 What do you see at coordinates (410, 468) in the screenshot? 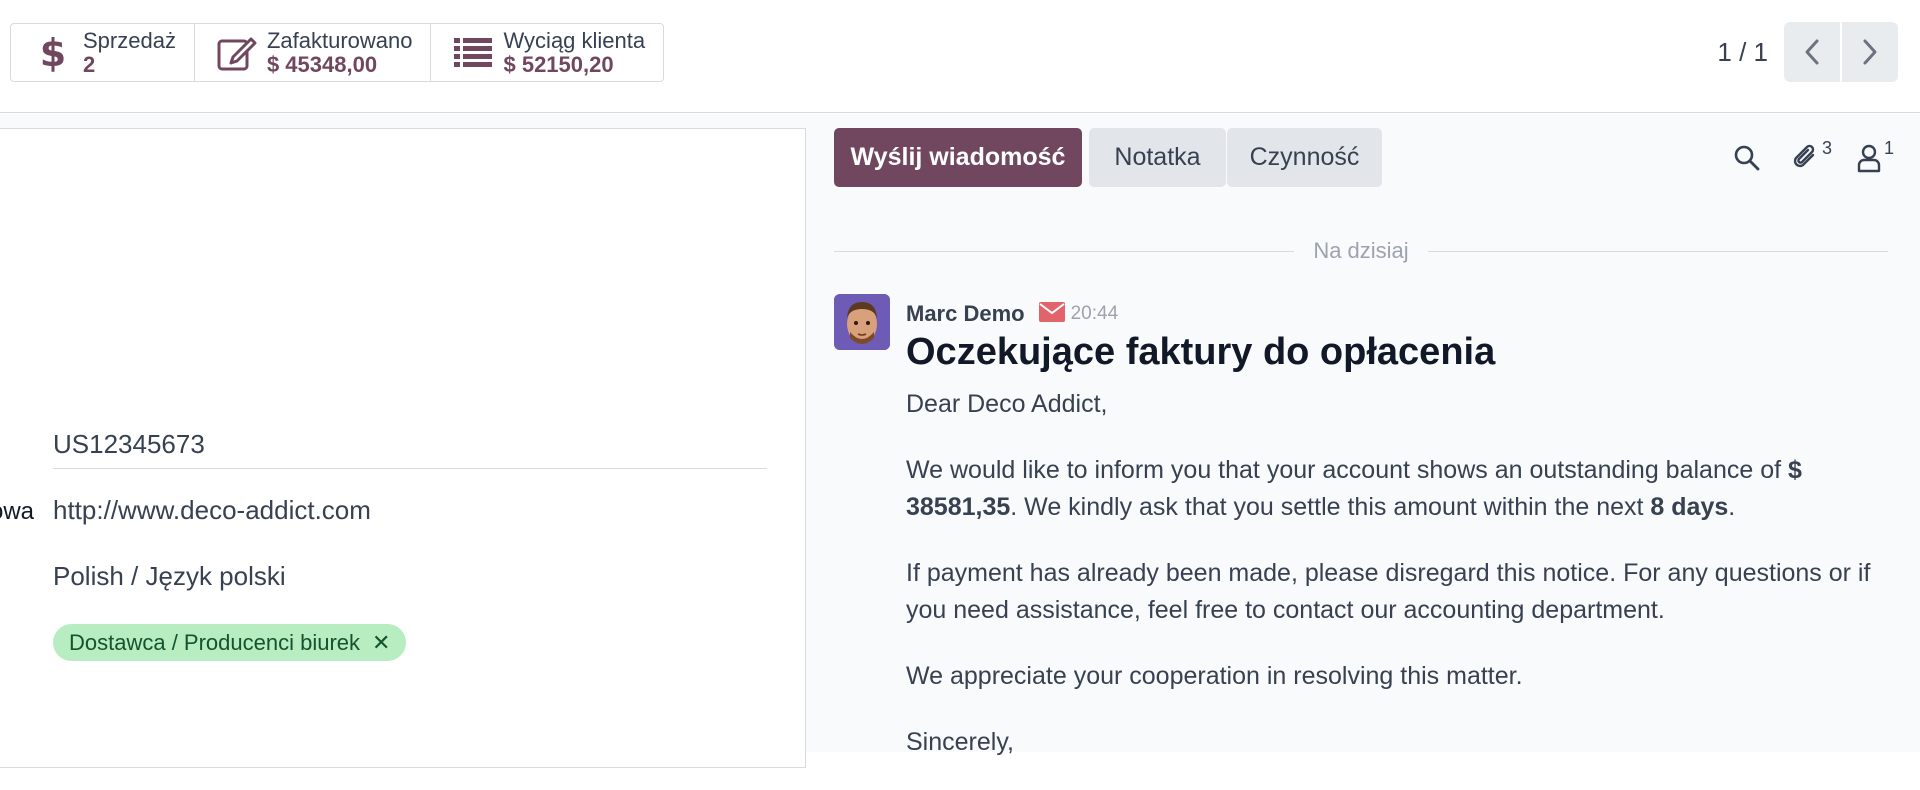
I see `vat-underline` at bounding box center [410, 468].